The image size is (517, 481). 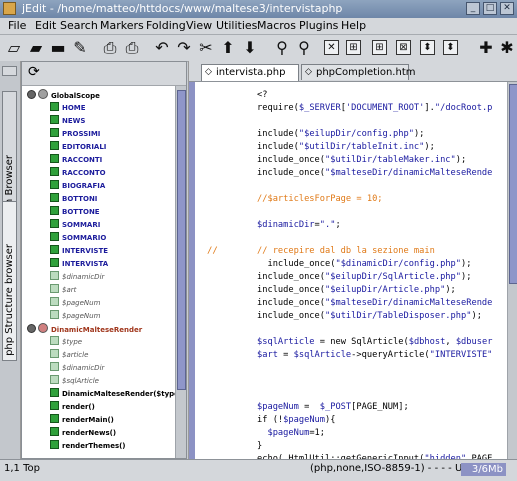 I want to click on editor-scrollbar, so click(x=512, y=270).